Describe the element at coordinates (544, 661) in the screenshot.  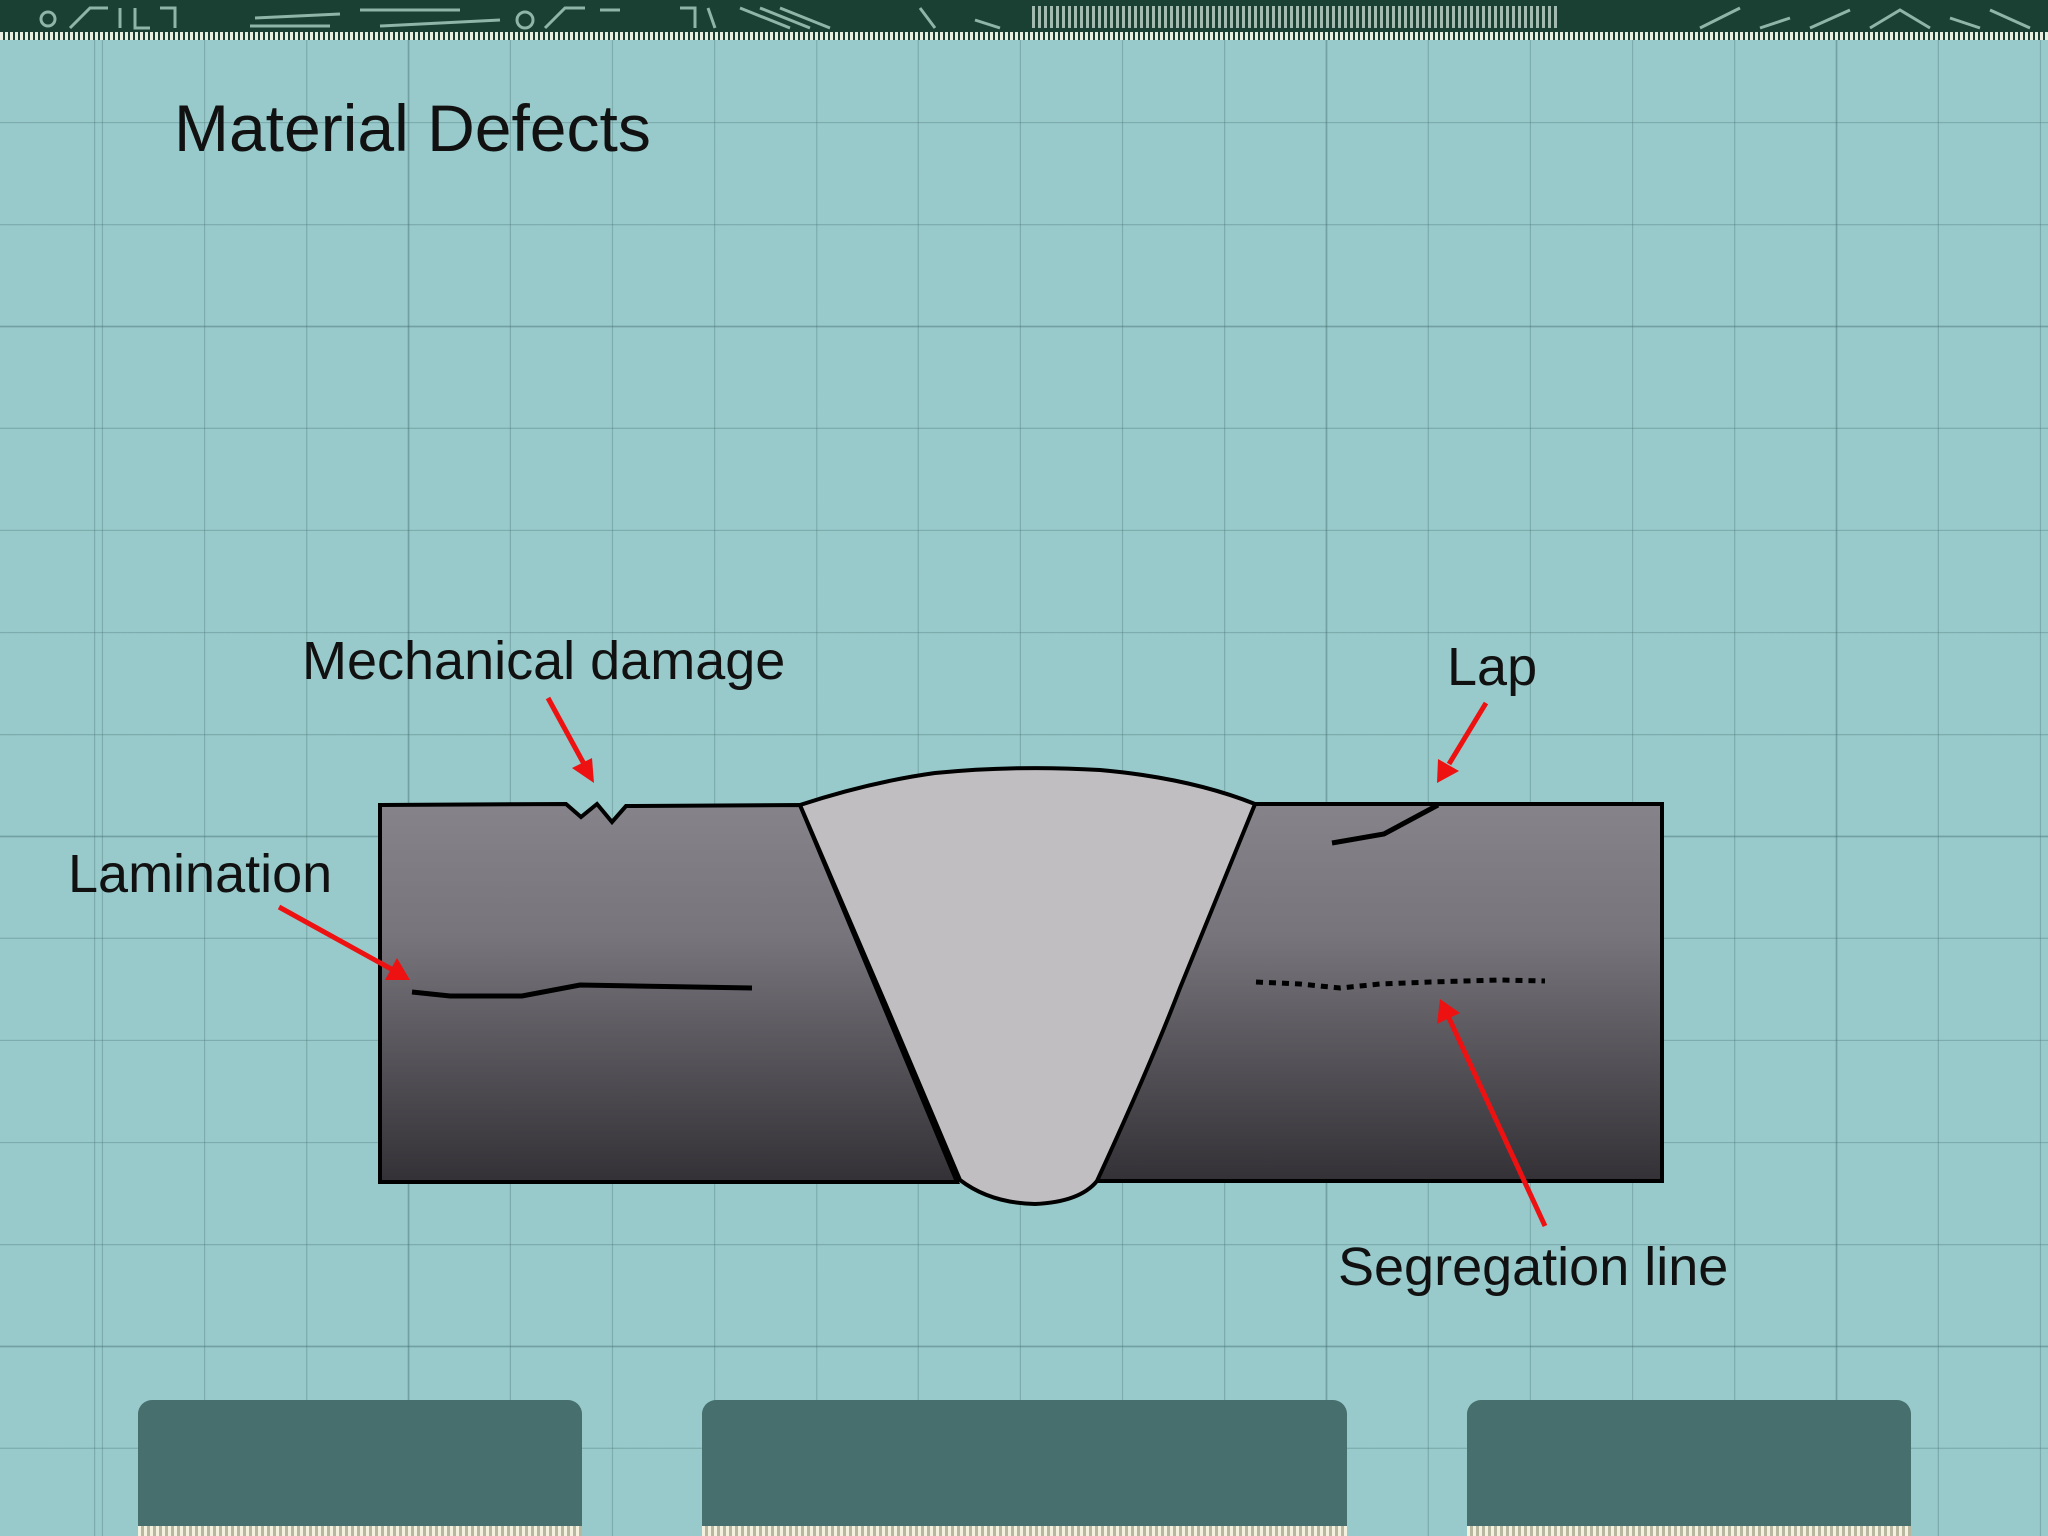
I see `mechanical-damage-label: Mechanical damage` at that location.